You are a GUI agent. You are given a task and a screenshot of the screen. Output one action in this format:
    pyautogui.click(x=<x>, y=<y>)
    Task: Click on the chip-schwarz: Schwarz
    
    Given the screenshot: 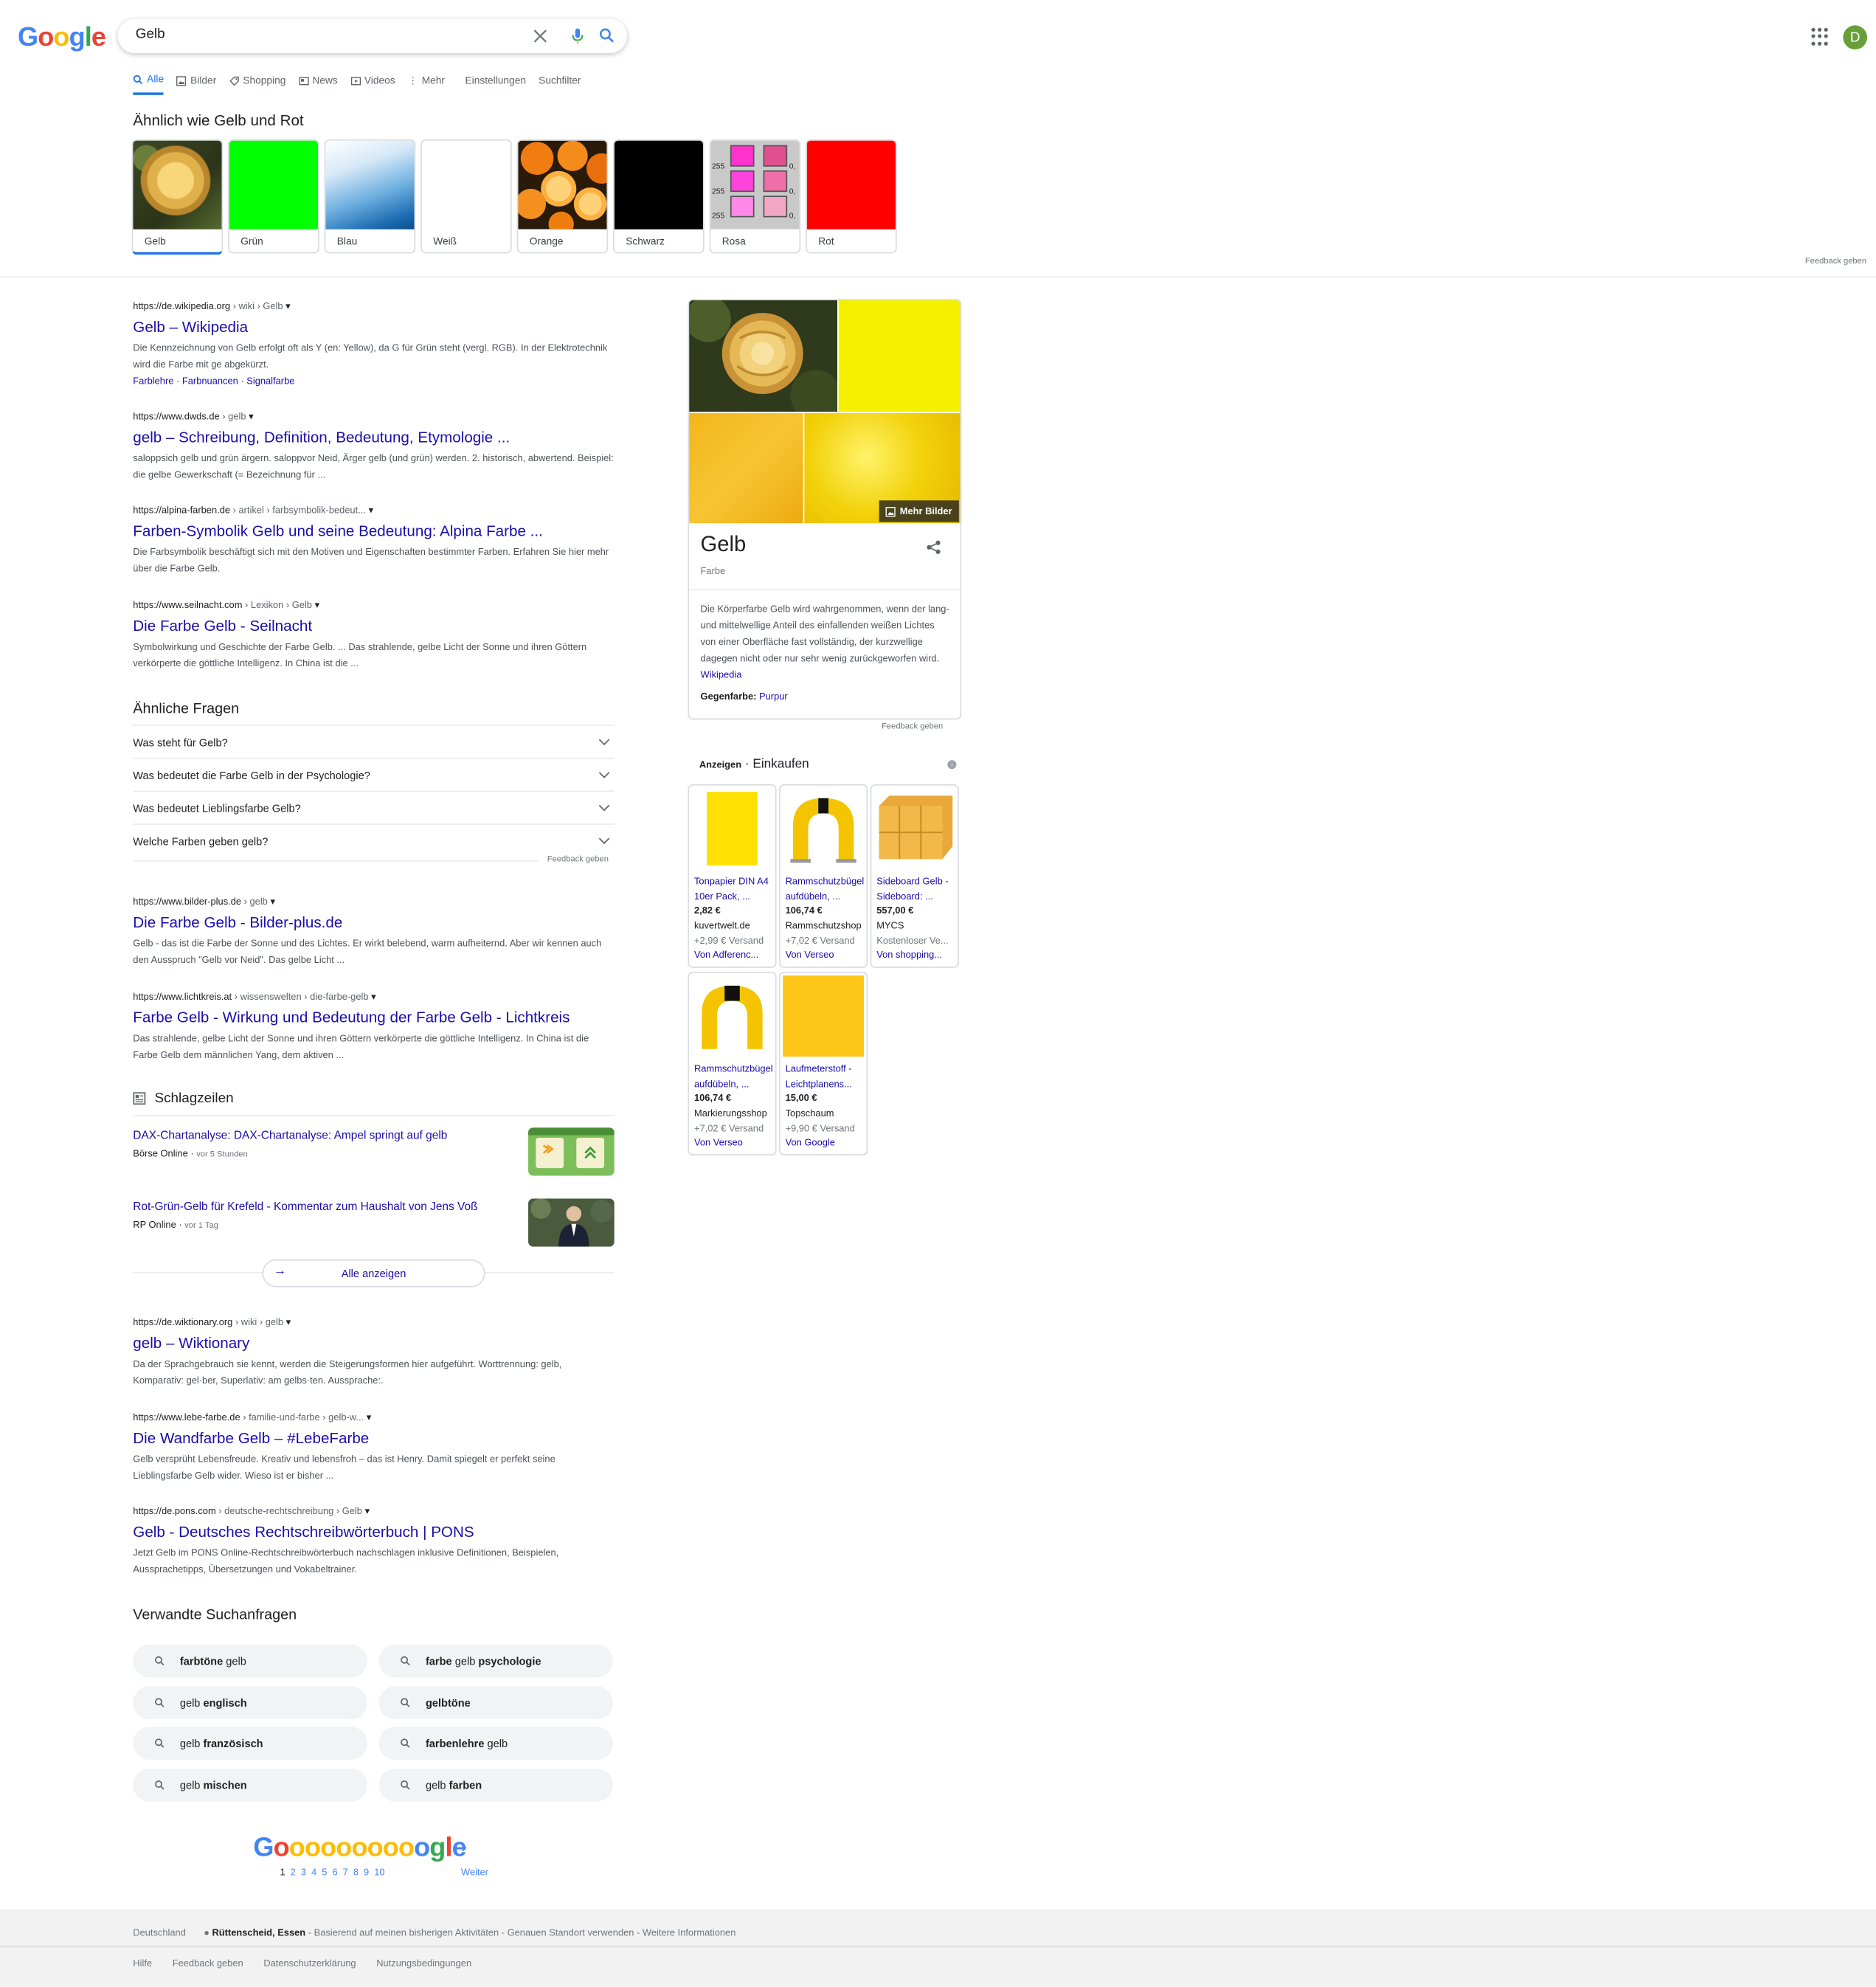 What is the action you would take?
    pyautogui.click(x=659, y=196)
    